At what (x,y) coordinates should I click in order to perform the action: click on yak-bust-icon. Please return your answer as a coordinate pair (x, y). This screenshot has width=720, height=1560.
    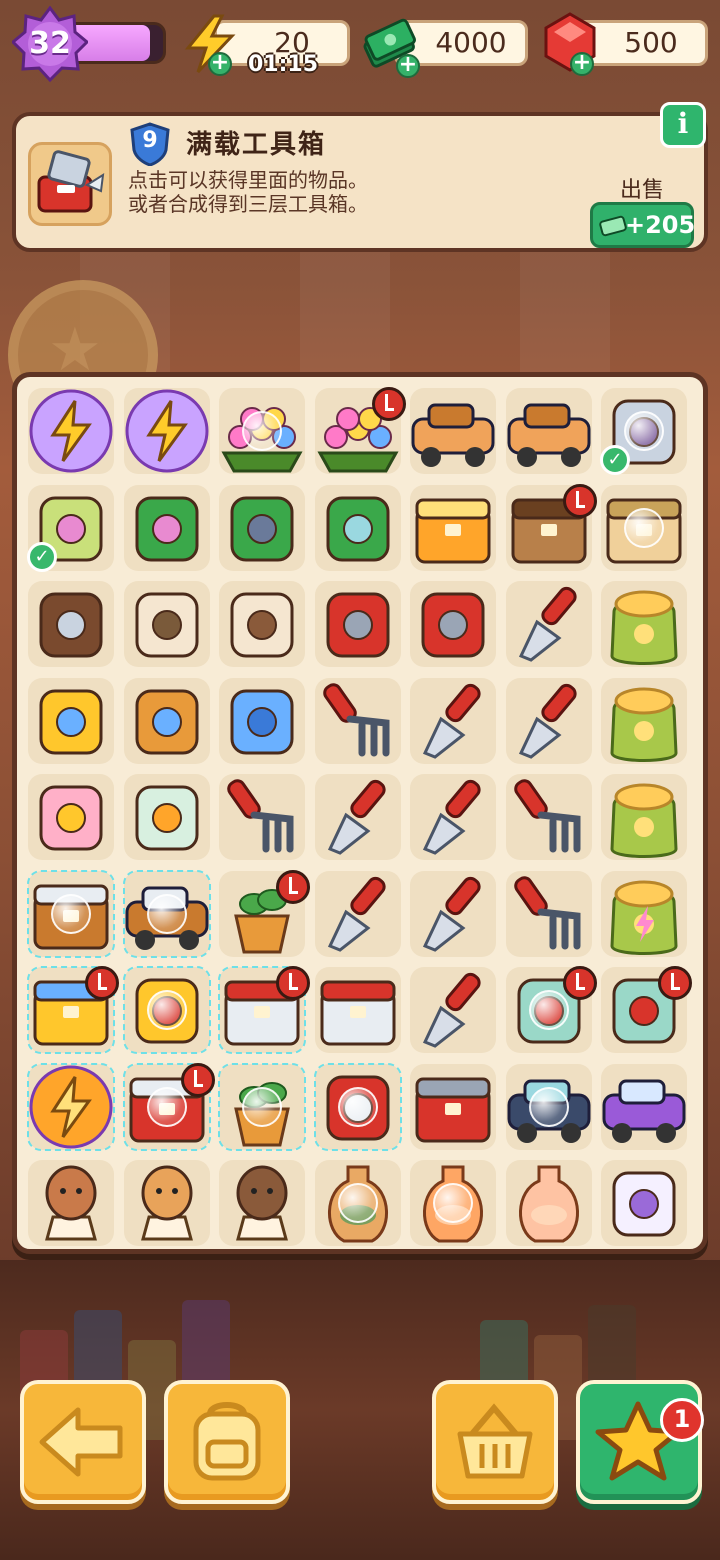
    Looking at the image, I should click on (262, 1203).